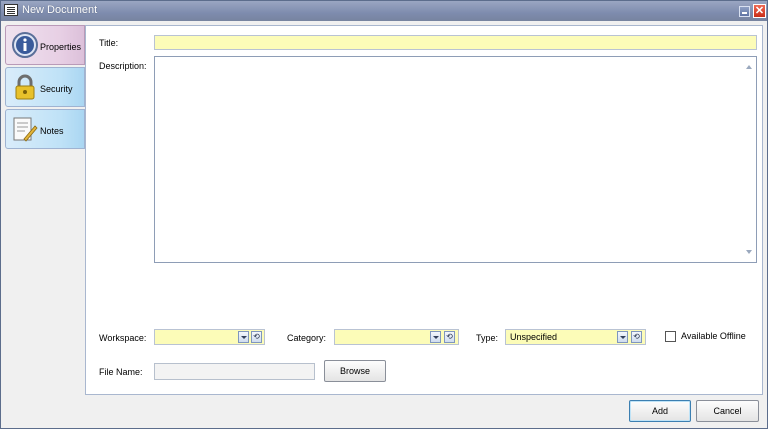  Describe the element at coordinates (56, 89) in the screenshot. I see `tab-security-label: Security` at that location.